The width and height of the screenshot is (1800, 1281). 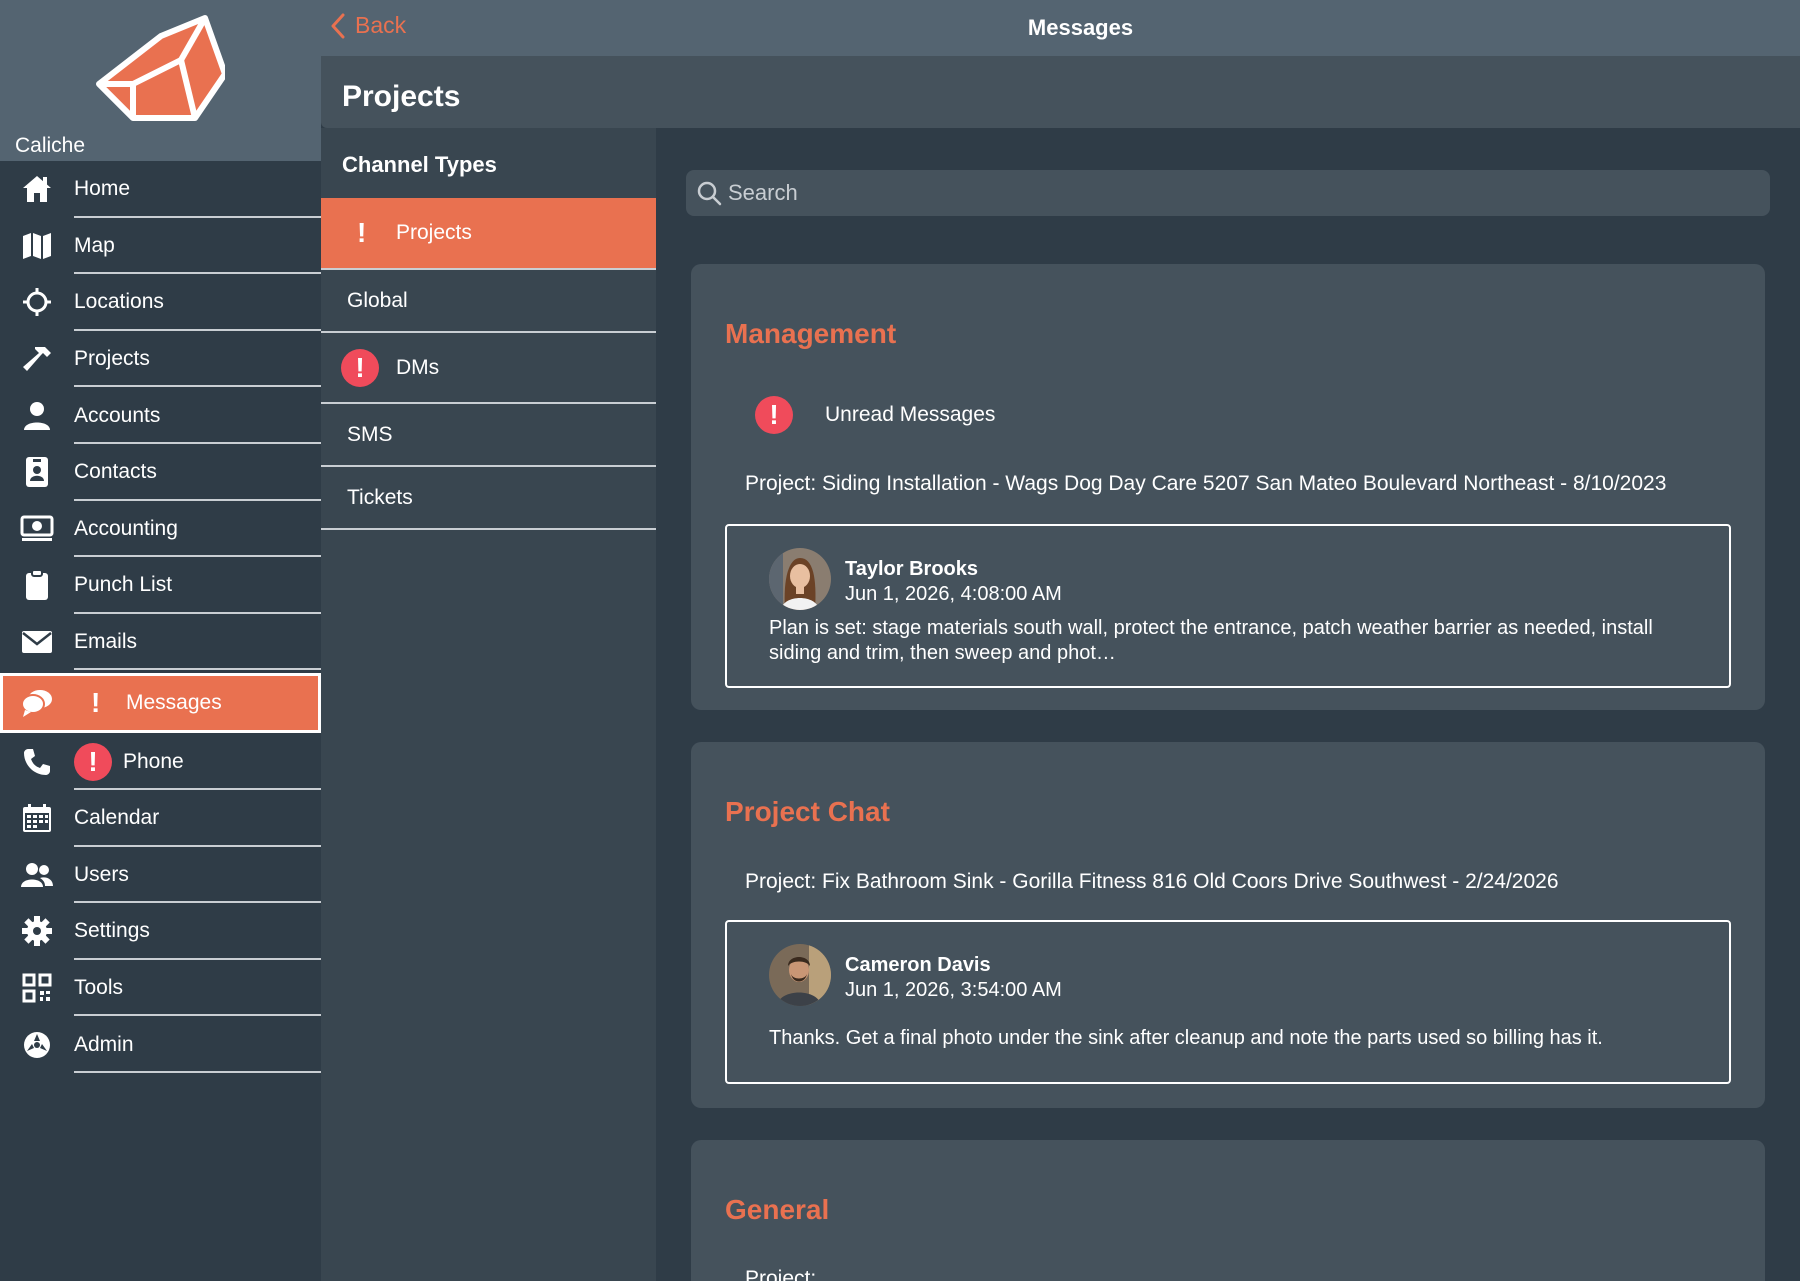 I want to click on sidebar-item-label: Projects, so click(x=112, y=359).